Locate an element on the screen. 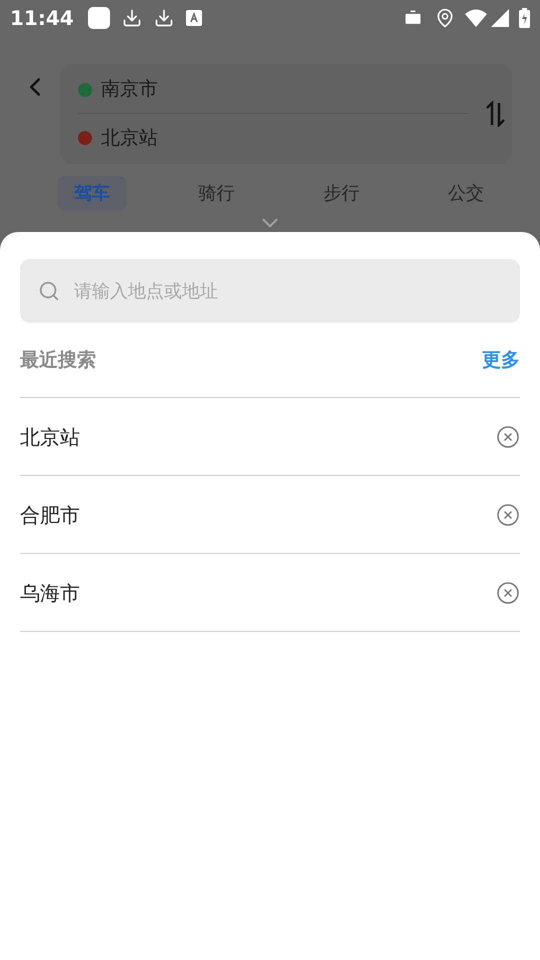 This screenshot has width=540, height=960. status-time: 11:44 is located at coordinates (42, 18).